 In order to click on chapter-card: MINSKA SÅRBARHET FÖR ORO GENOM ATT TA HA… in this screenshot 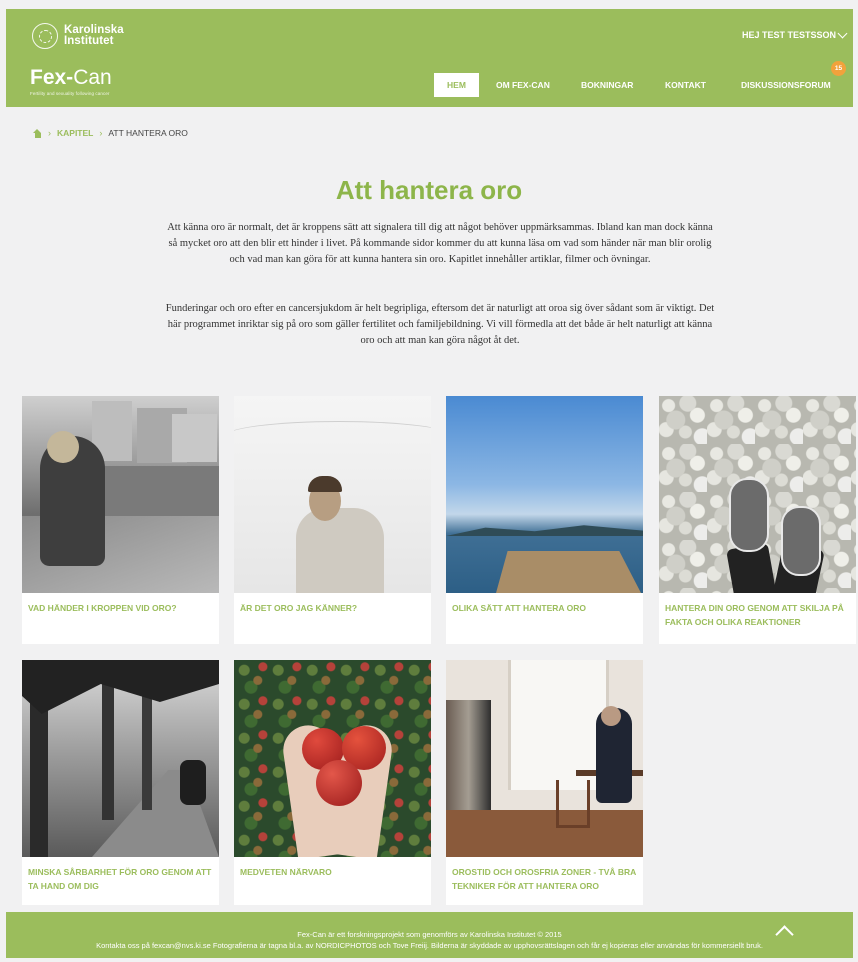, I will do `click(120, 782)`.